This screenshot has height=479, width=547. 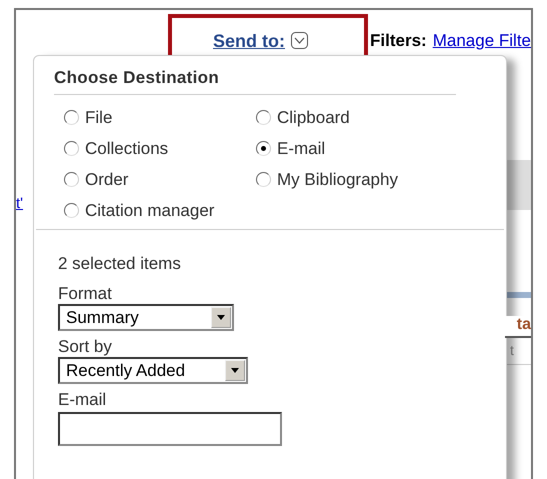 What do you see at coordinates (120, 264) in the screenshot?
I see `selection-count: 2 selected items` at bounding box center [120, 264].